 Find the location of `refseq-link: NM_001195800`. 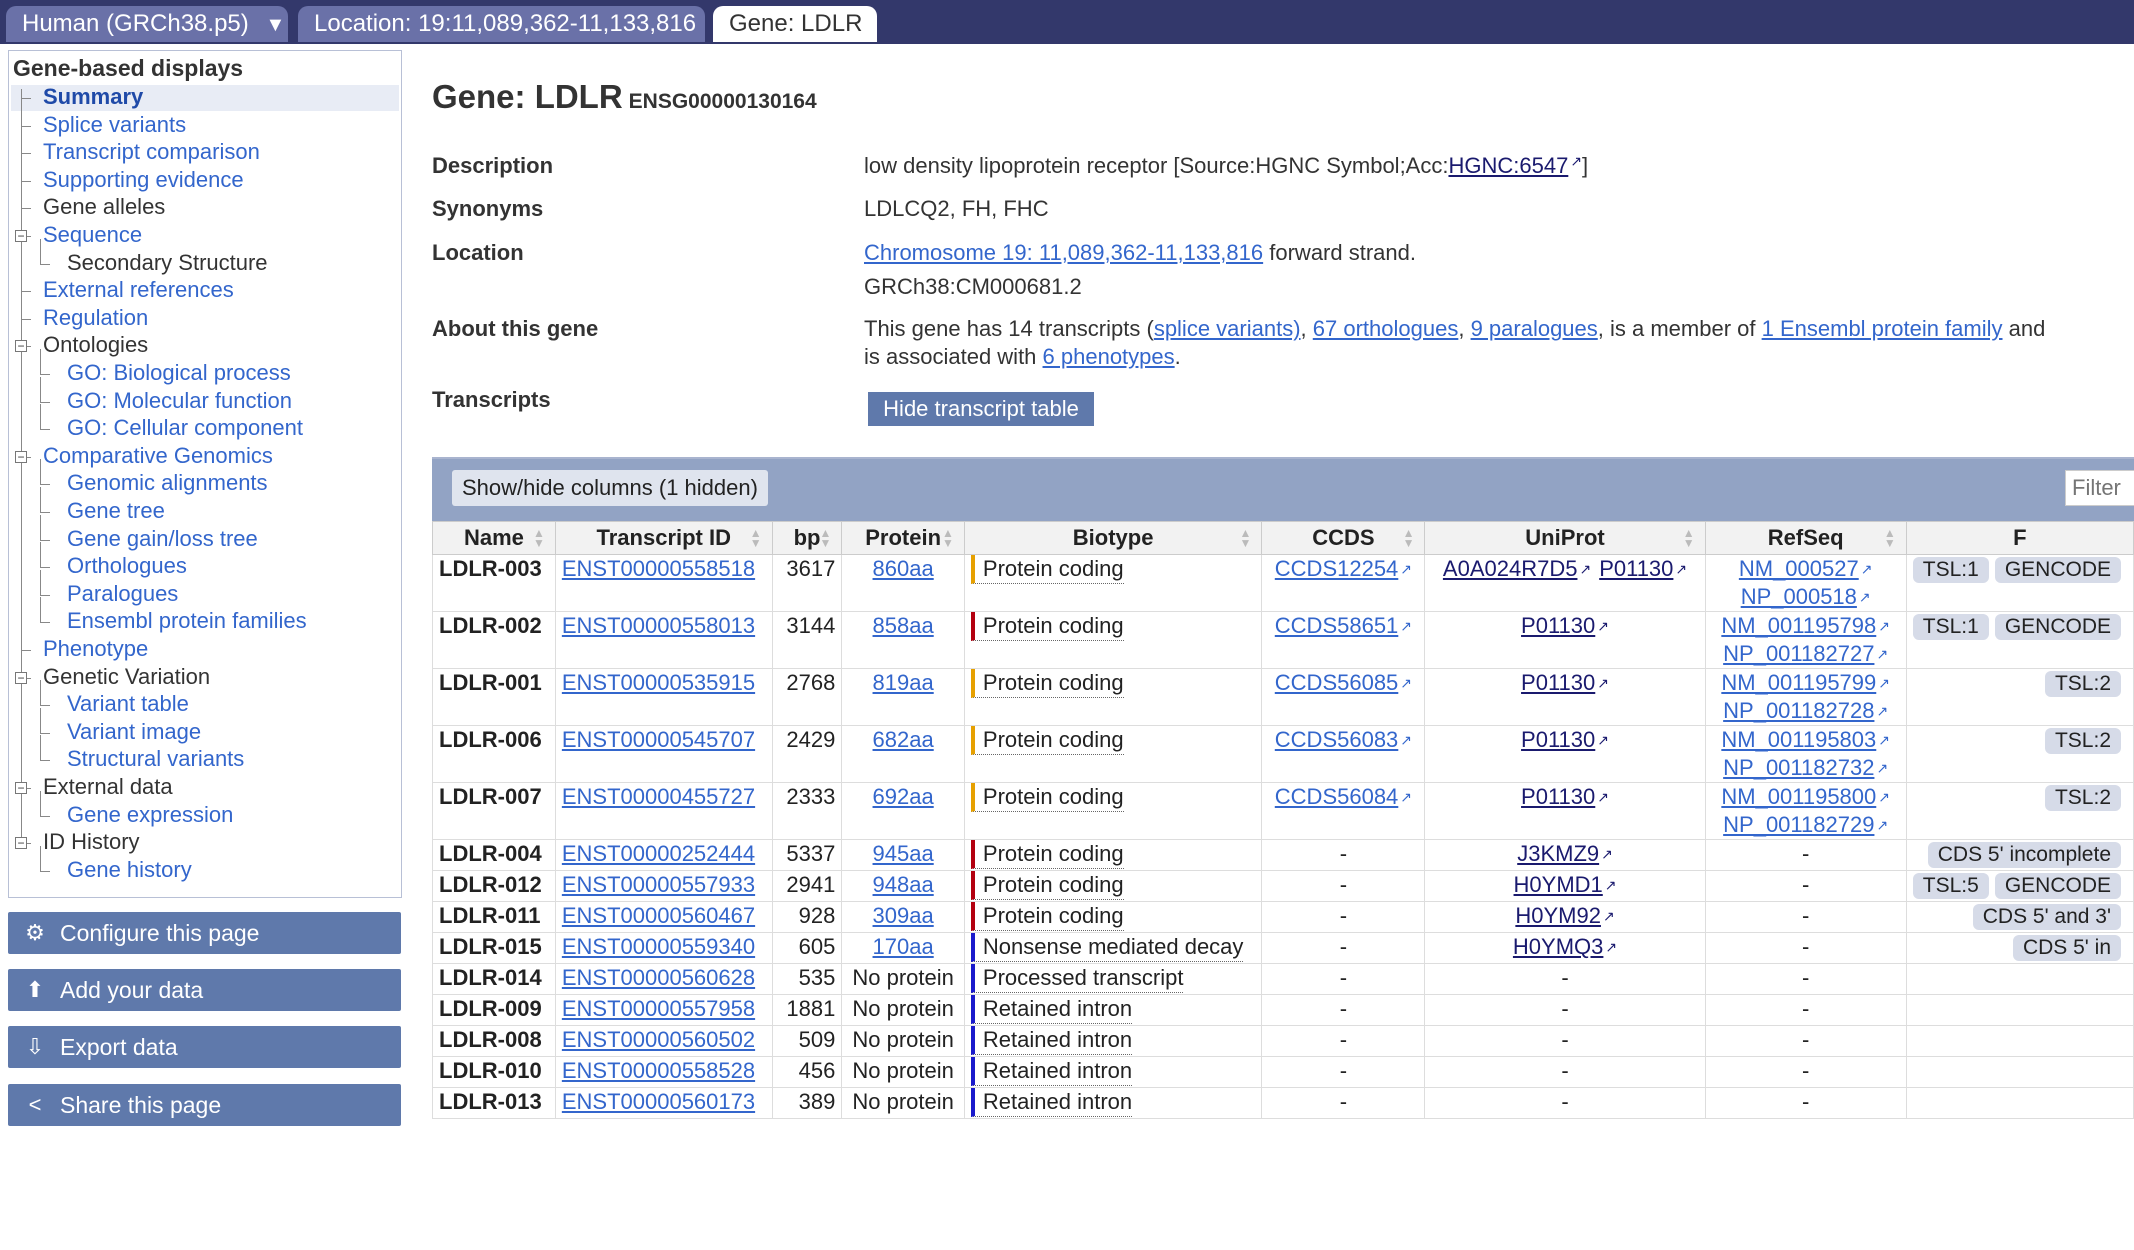

refseq-link: NM_001195800 is located at coordinates (1806, 798).